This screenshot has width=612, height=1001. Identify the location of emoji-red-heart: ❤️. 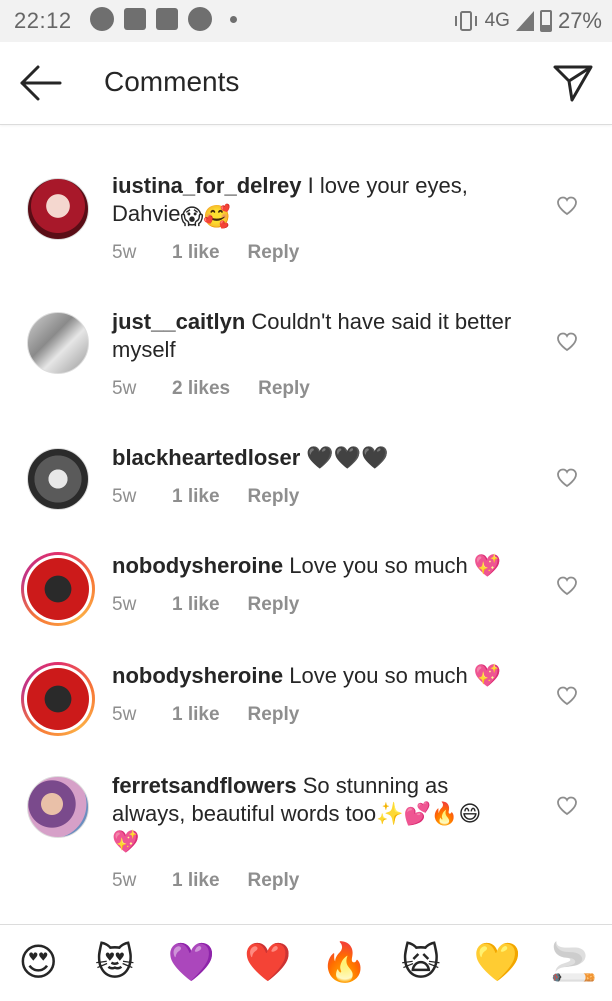
(268, 963).